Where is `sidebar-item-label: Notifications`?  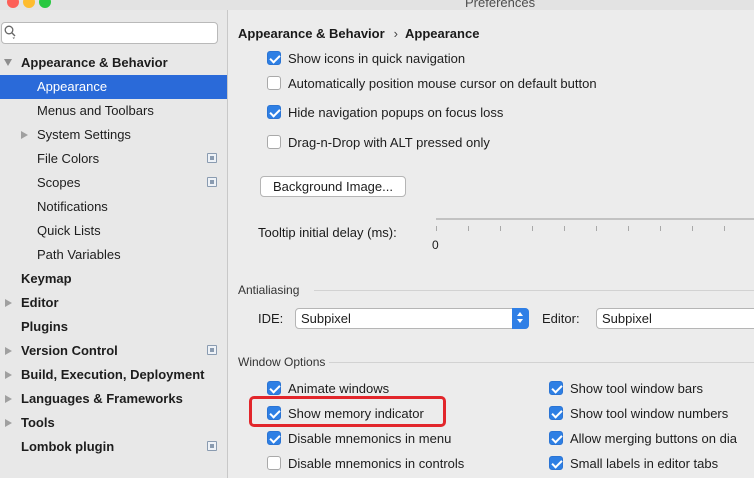
sidebar-item-label: Notifications is located at coordinates (72, 206).